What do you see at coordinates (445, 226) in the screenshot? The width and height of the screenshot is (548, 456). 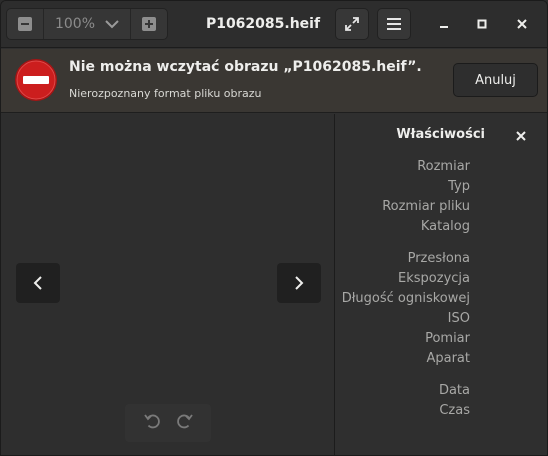 I see `property-label-folder: Katalog` at bounding box center [445, 226].